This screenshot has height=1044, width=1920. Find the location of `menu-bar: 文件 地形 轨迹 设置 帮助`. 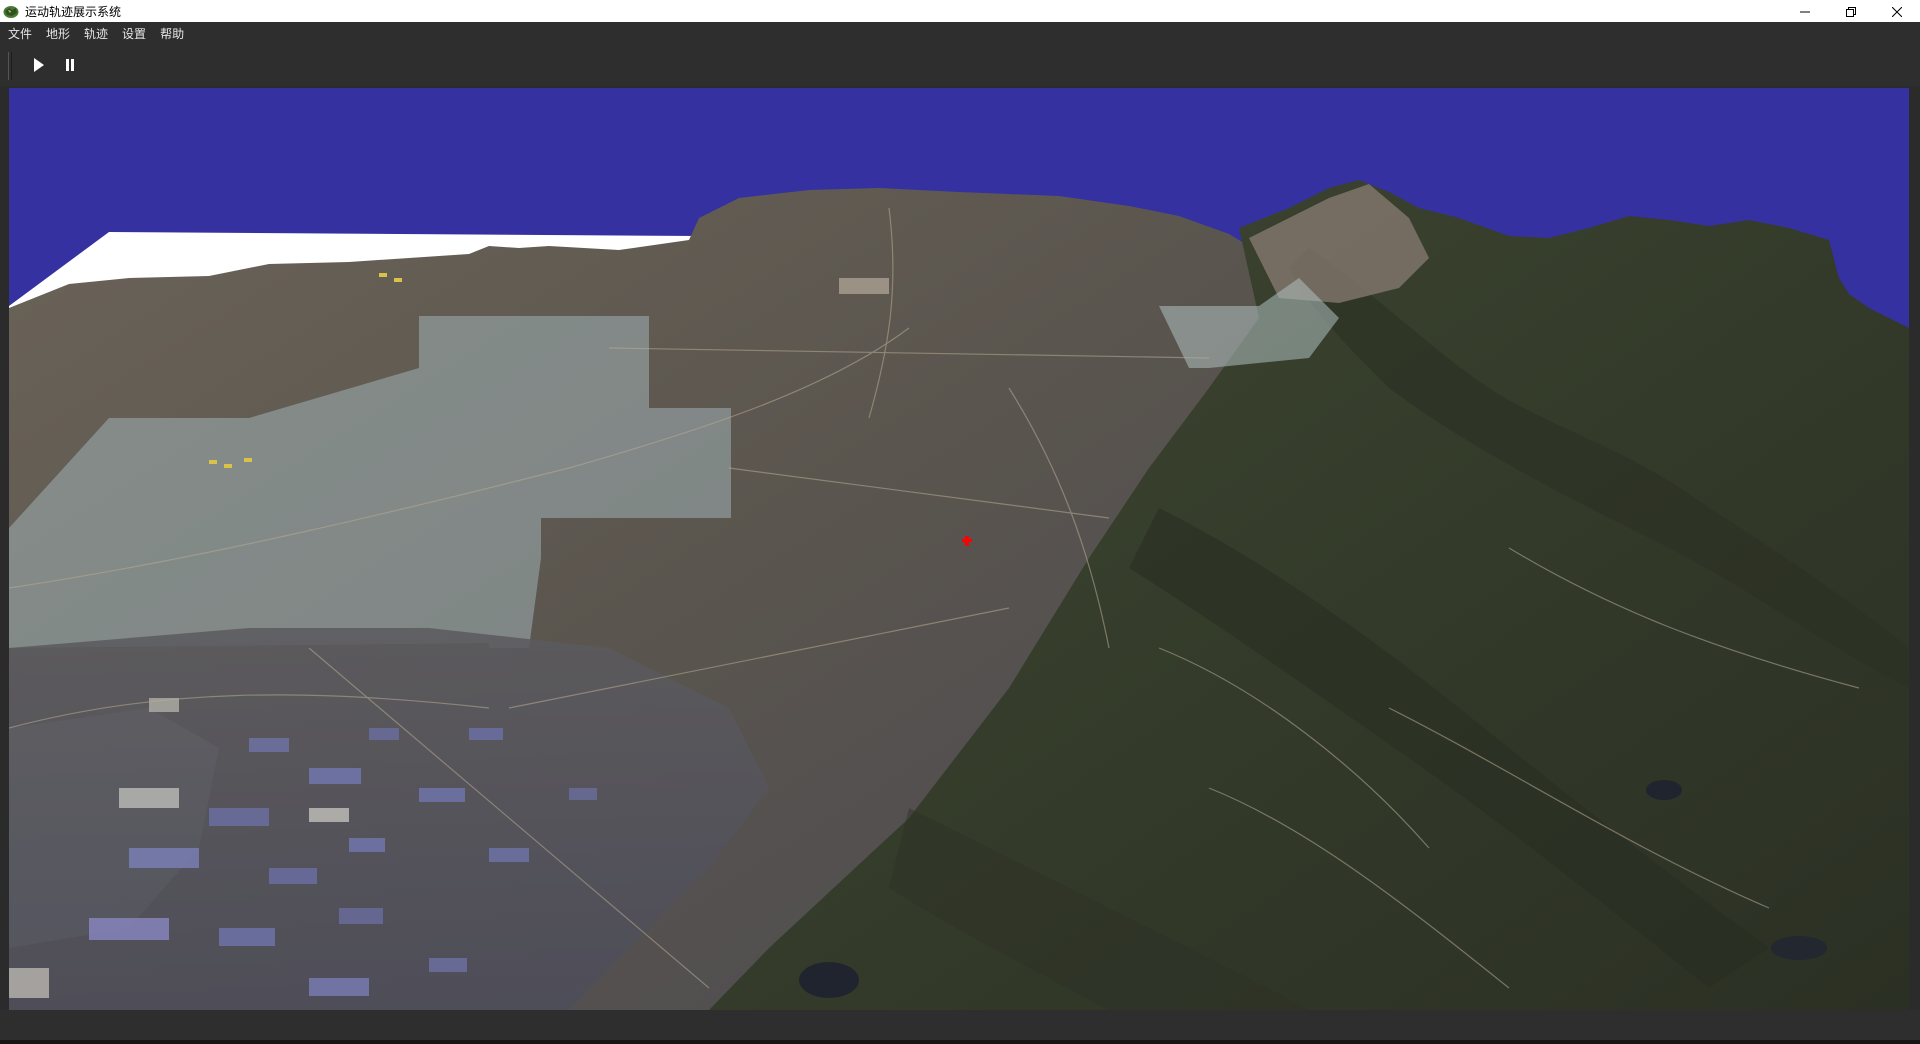

menu-bar: 文件 地形 轨迹 设置 帮助 is located at coordinates (960, 34).